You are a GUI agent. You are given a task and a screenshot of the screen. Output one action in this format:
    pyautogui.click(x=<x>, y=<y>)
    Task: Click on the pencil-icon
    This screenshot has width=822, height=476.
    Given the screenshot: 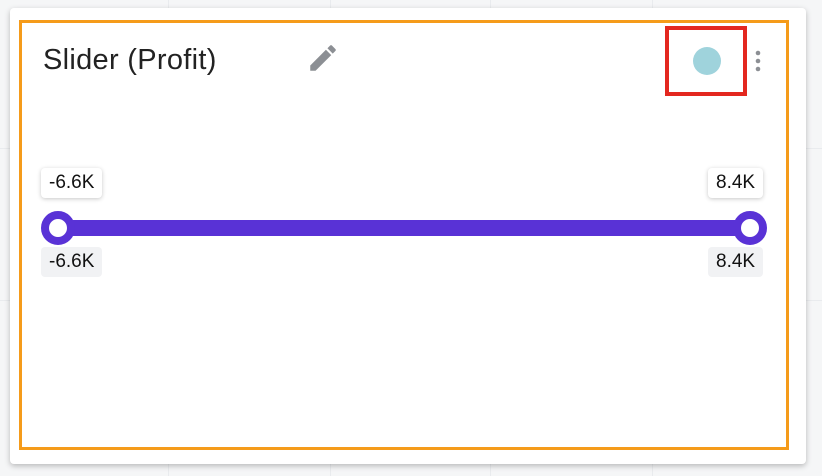 What is the action you would take?
    pyautogui.click(x=323, y=58)
    